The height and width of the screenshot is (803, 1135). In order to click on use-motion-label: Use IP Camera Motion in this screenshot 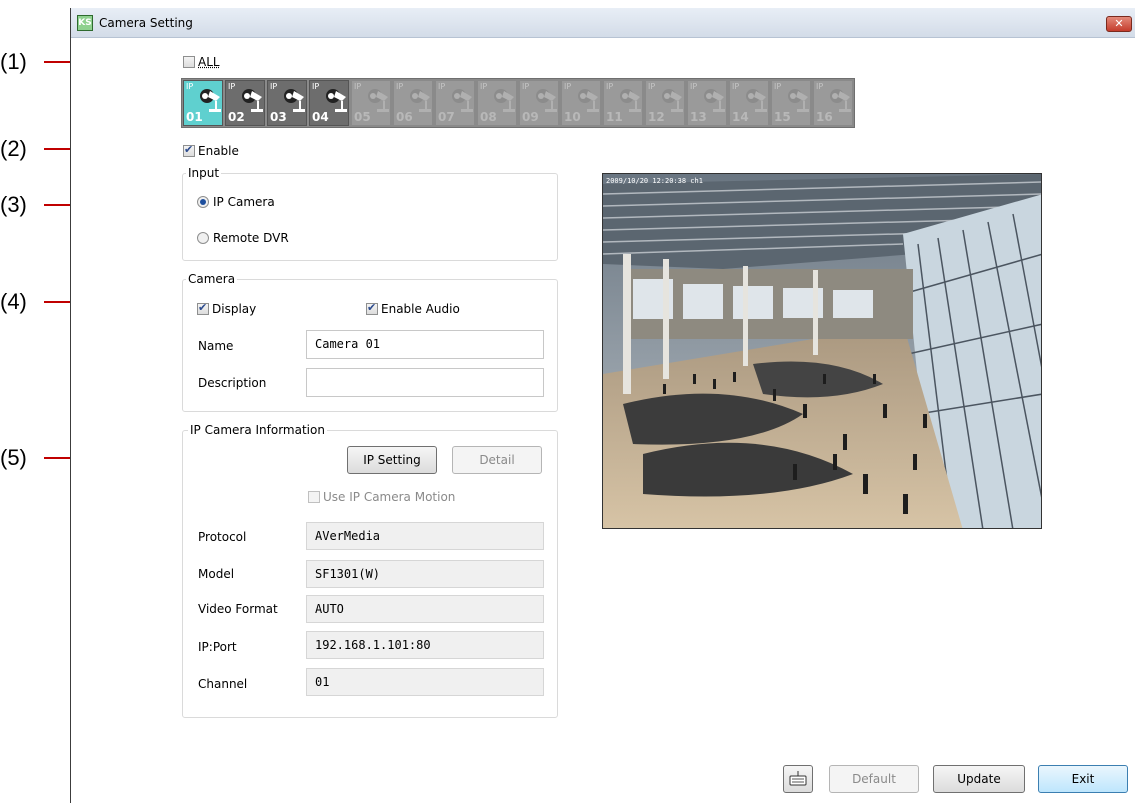, I will do `click(389, 497)`.